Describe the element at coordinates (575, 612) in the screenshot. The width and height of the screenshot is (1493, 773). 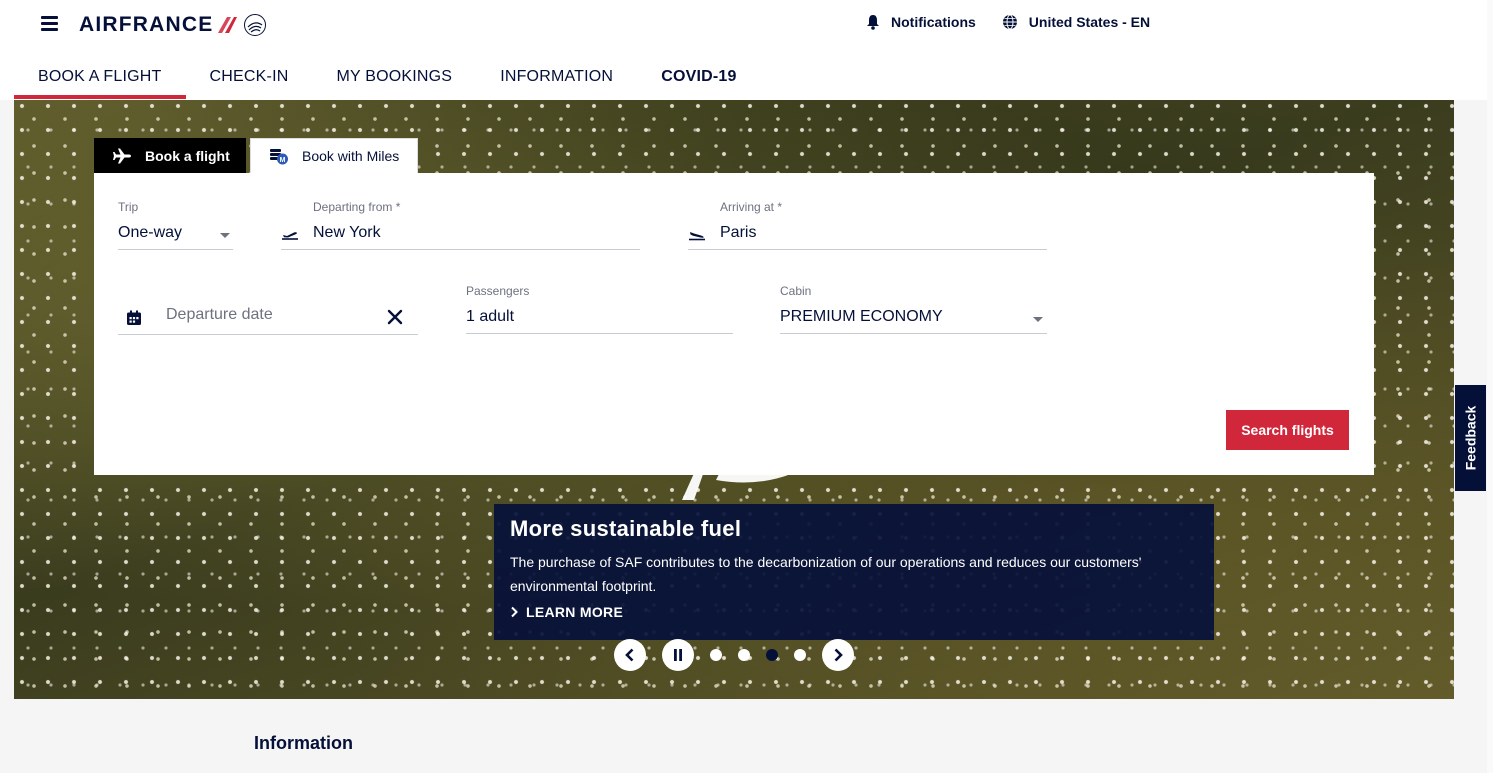
I see `learn-more-label: LEARN MORE` at that location.